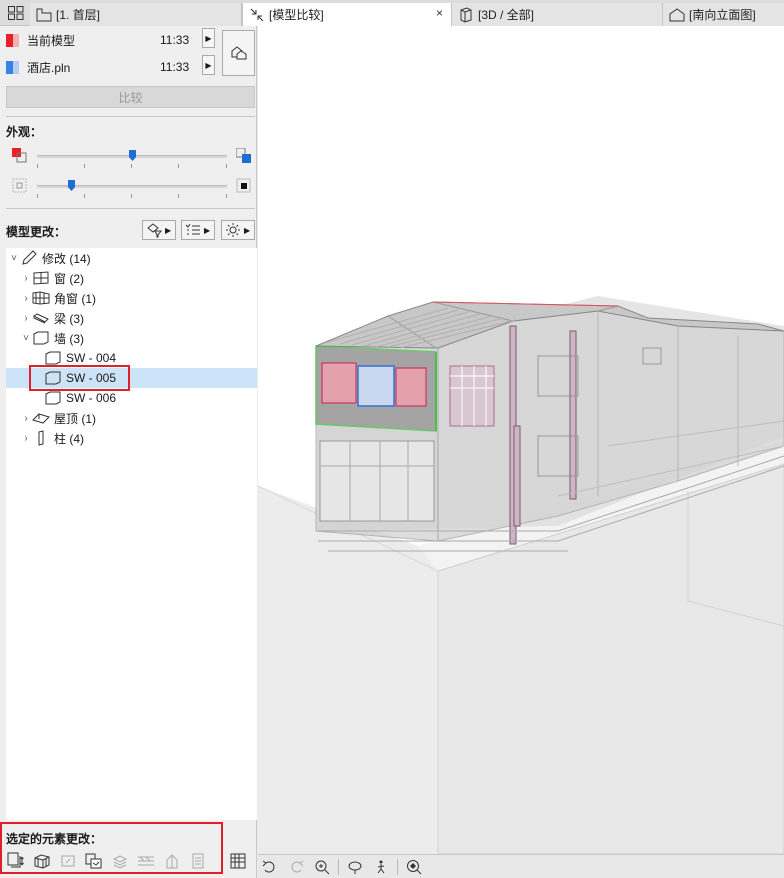 The height and width of the screenshot is (878, 784). I want to click on checklist-icon, so click(192, 229).